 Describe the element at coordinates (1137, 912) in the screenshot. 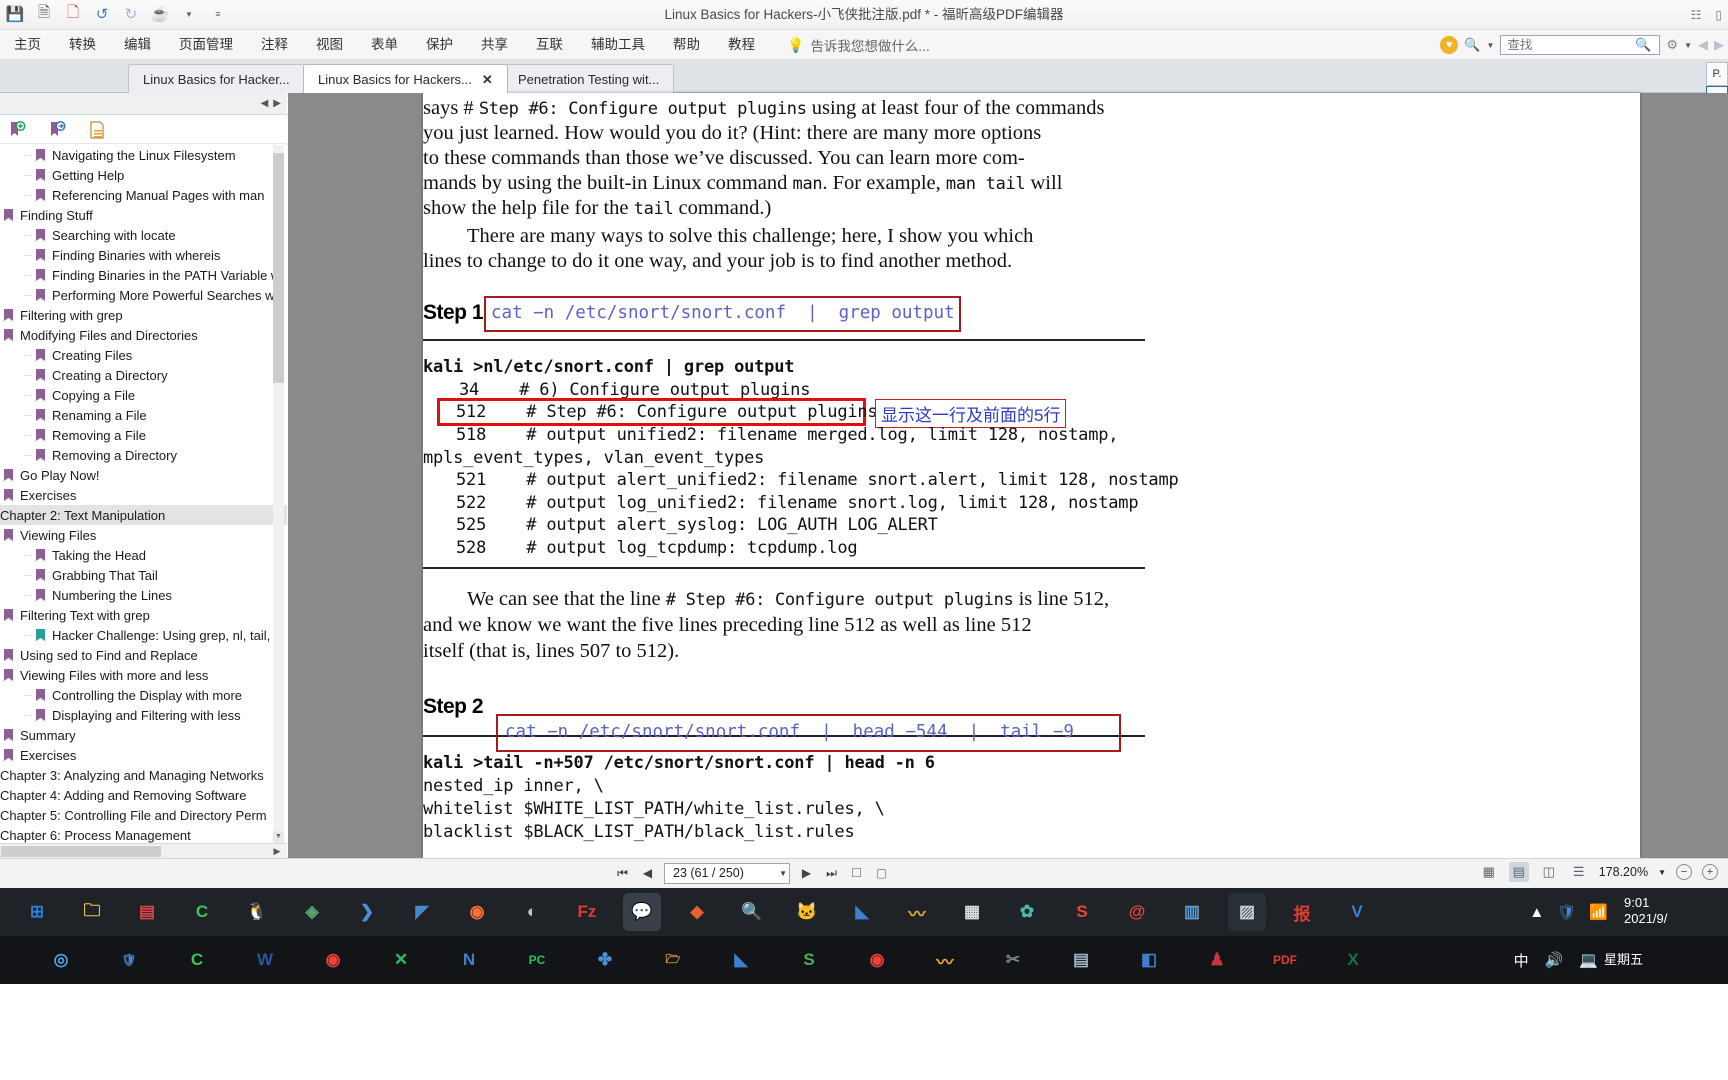

I see `spiral-icon: @` at that location.